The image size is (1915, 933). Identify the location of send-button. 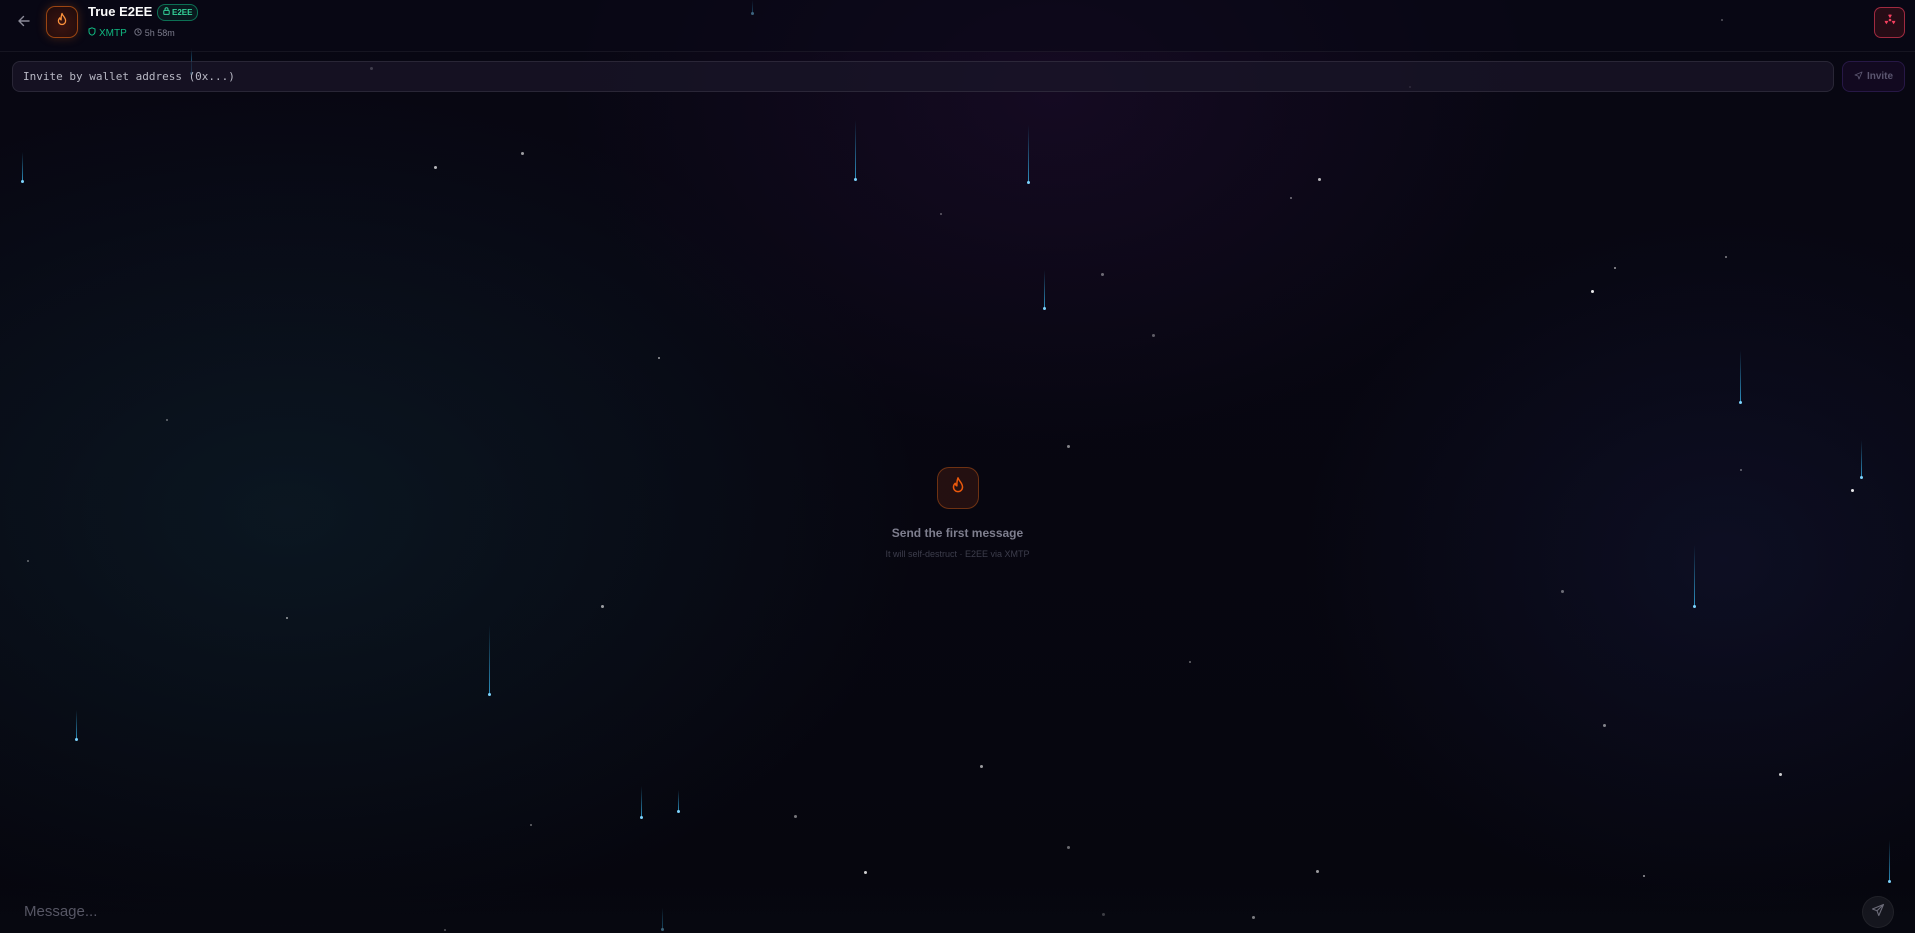
(1878, 912).